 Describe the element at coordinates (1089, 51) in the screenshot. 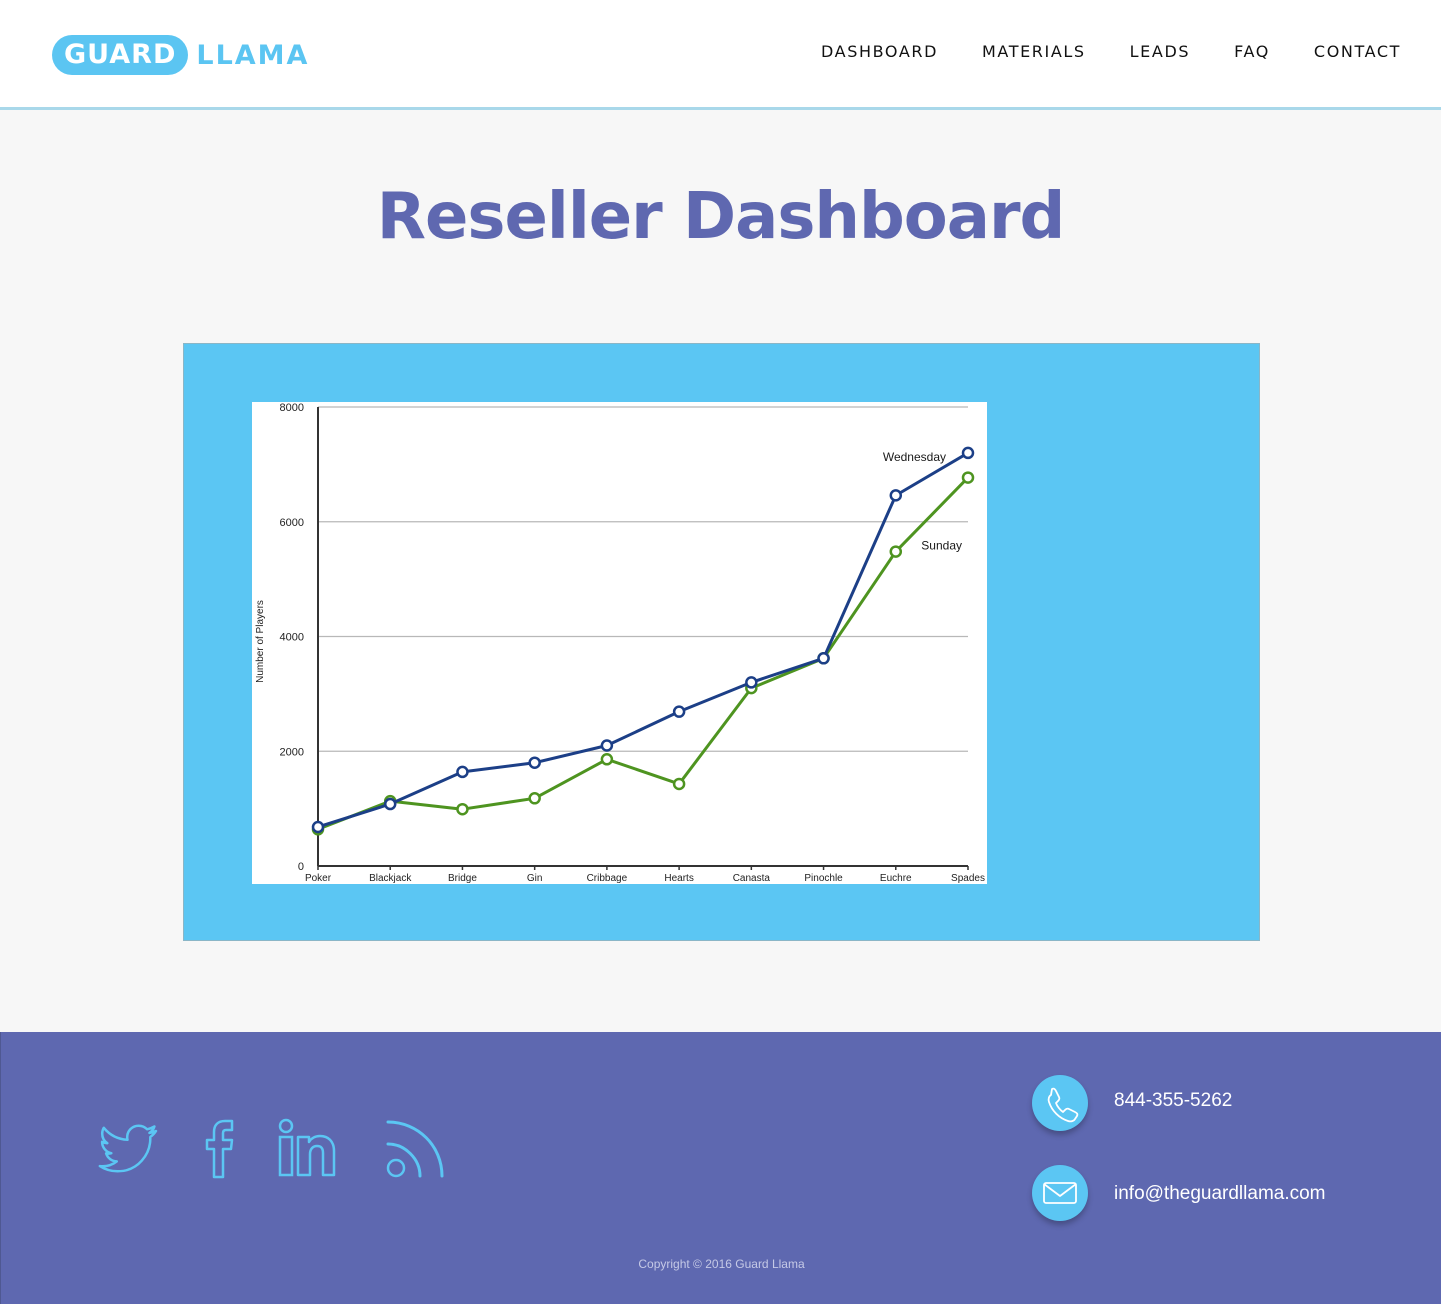

I see `main-nav: DASHBOARD MATERIALS LEADS FAQ CONTACT` at that location.